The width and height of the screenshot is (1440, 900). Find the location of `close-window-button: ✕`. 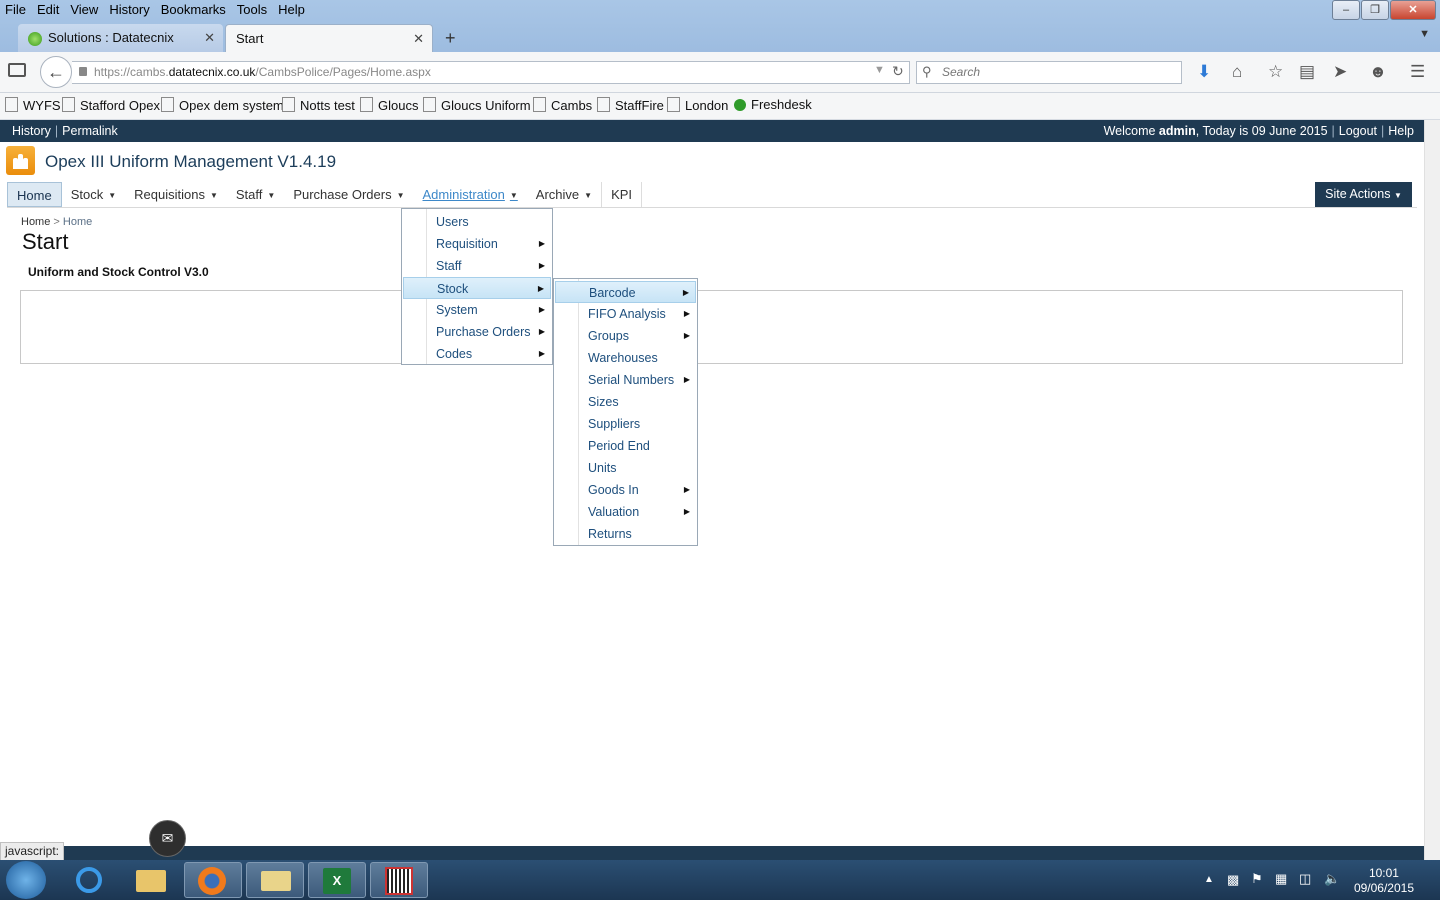

close-window-button: ✕ is located at coordinates (1413, 10).